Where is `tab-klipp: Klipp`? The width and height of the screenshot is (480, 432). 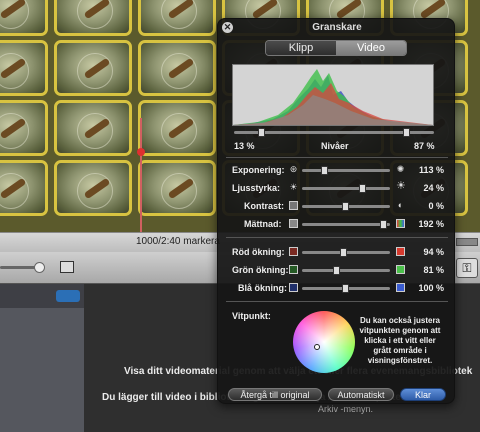 tab-klipp: Klipp is located at coordinates (301, 48).